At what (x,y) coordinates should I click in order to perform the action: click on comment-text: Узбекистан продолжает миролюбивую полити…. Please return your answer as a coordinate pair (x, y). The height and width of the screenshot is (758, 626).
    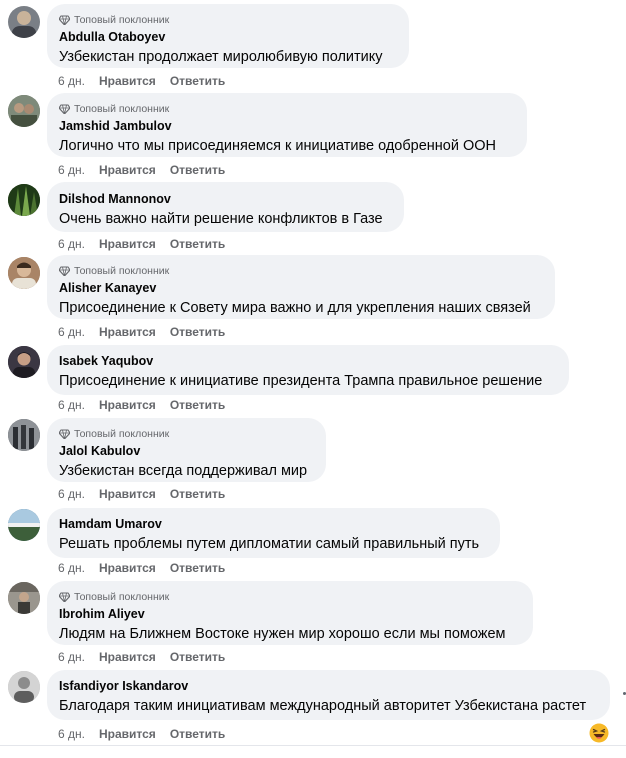
    Looking at the image, I should click on (221, 57).